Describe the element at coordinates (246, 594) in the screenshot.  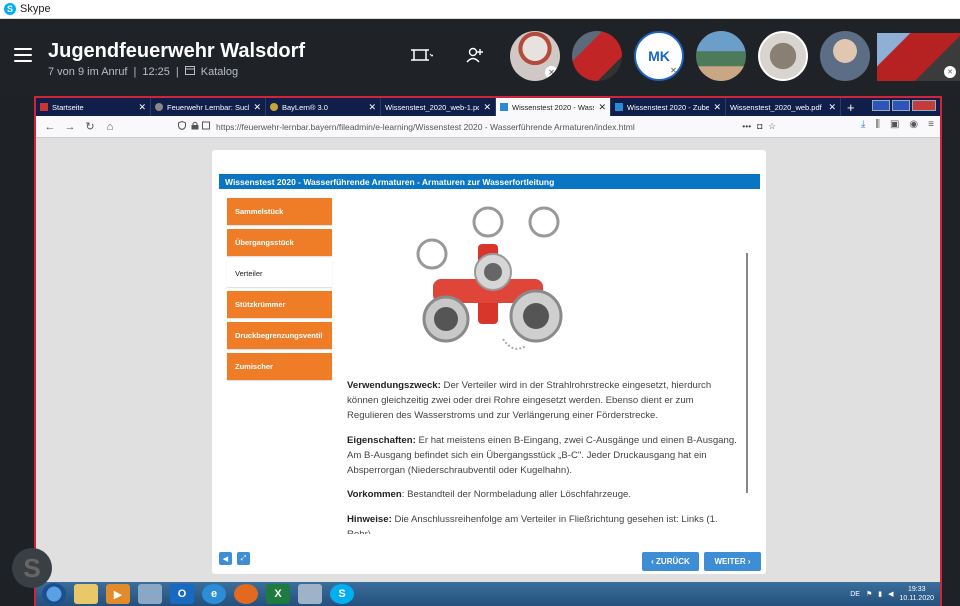
I see `firefox-icon` at that location.